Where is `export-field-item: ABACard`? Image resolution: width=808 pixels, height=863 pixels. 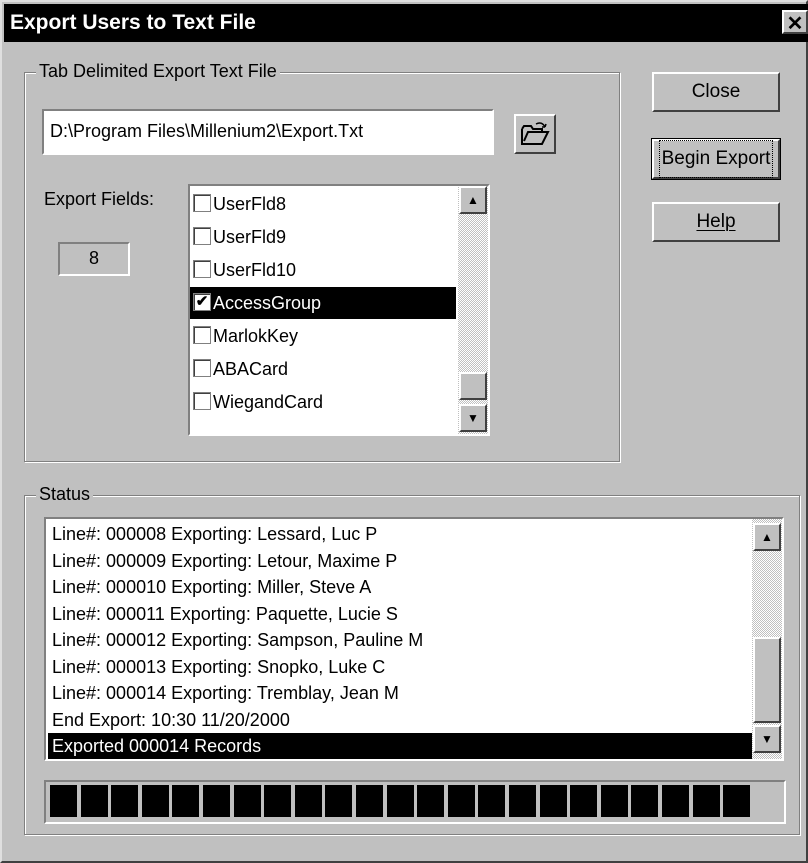
export-field-item: ABACard is located at coordinates (323, 369).